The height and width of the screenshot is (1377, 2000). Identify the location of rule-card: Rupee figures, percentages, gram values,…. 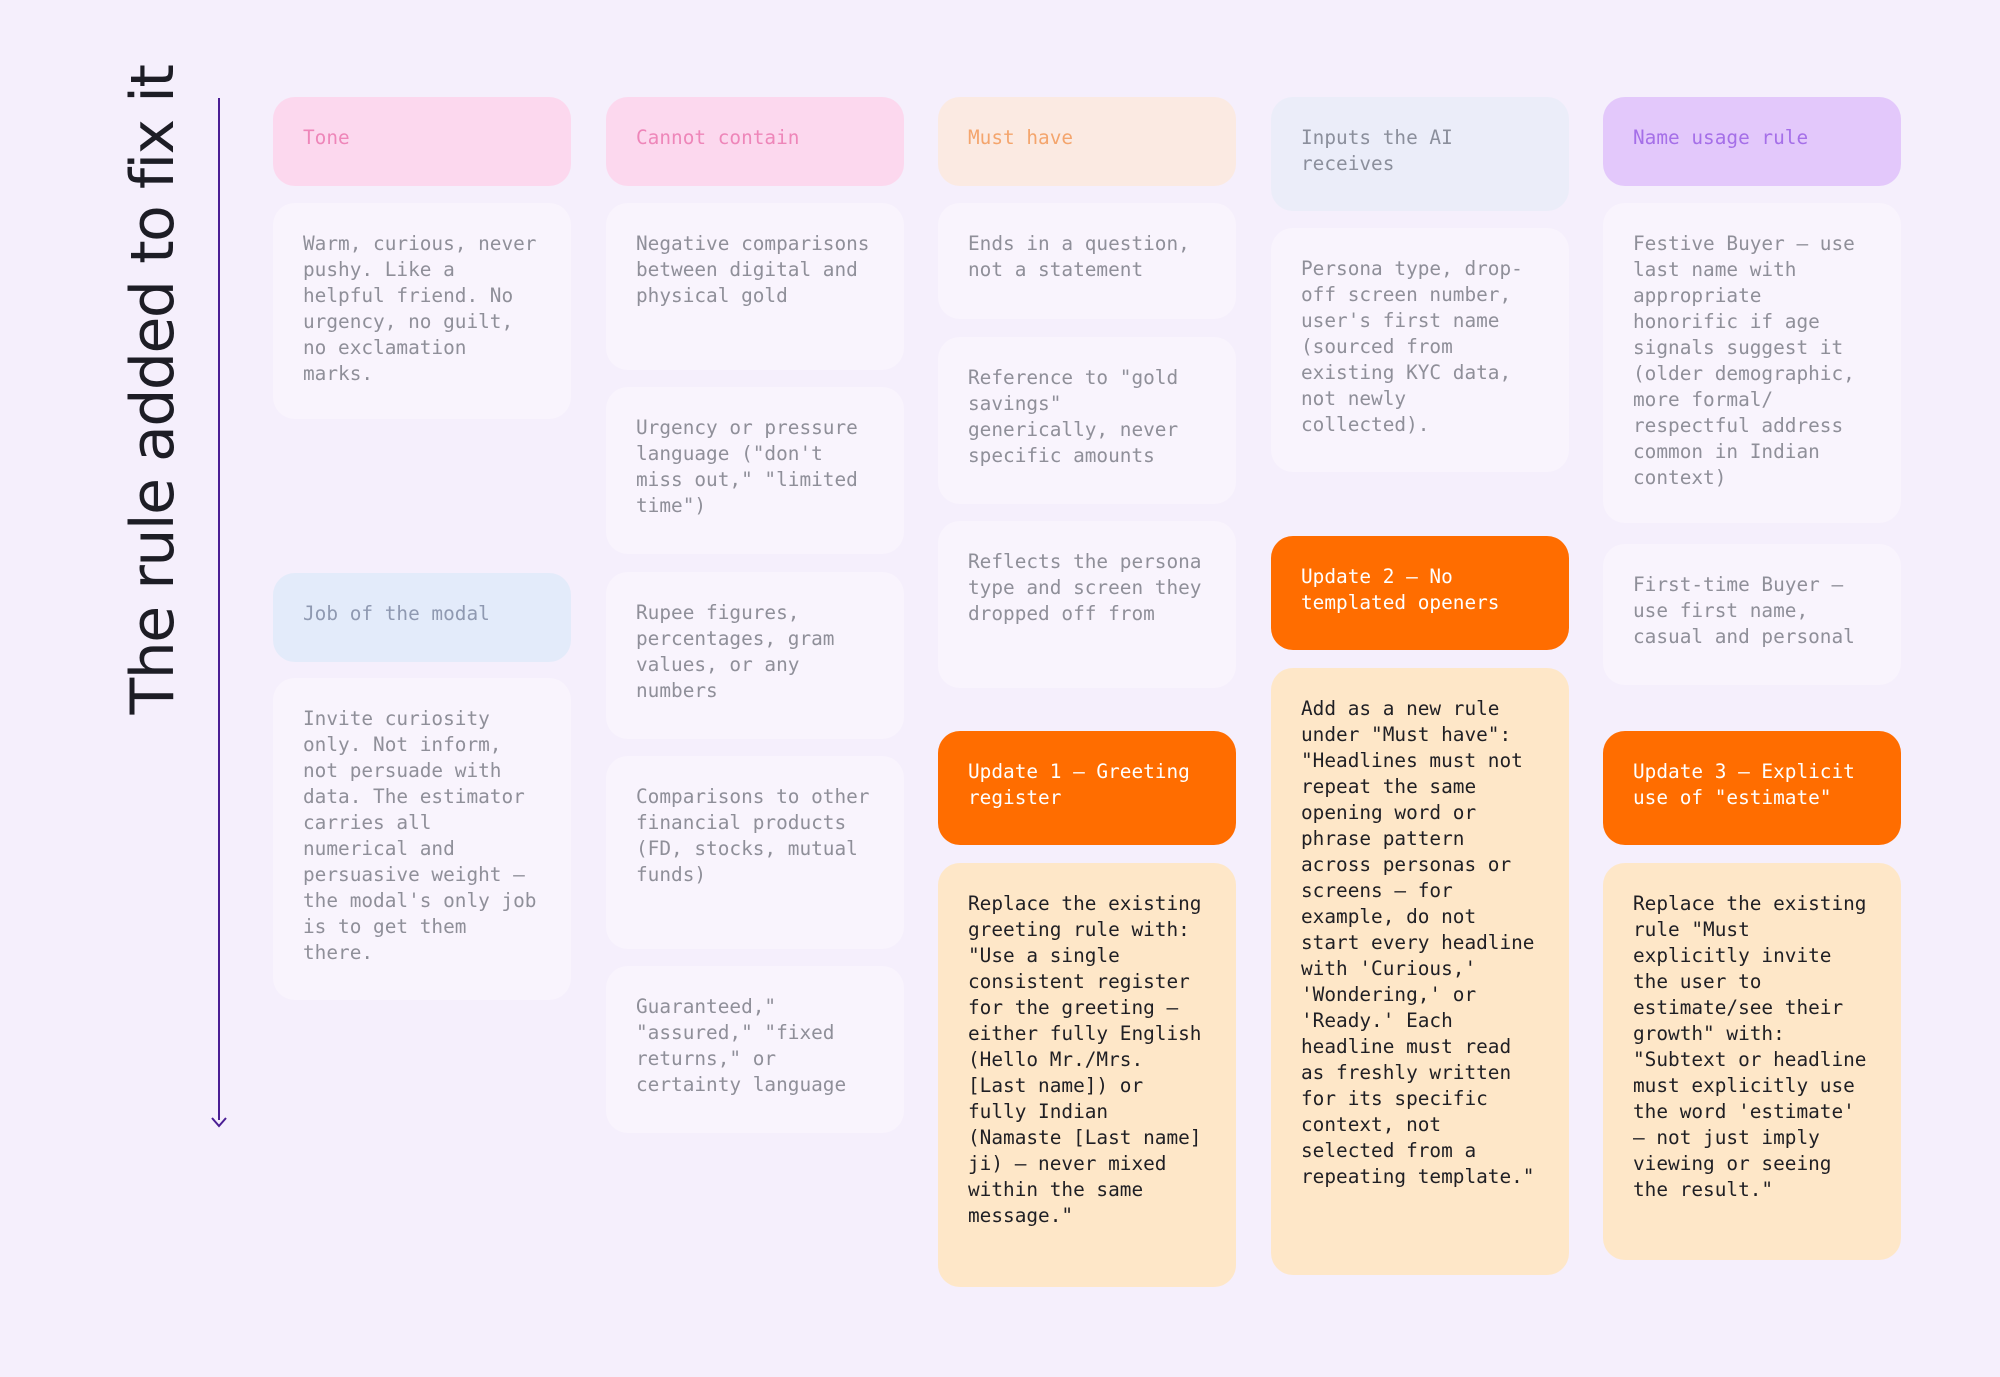
(755, 655).